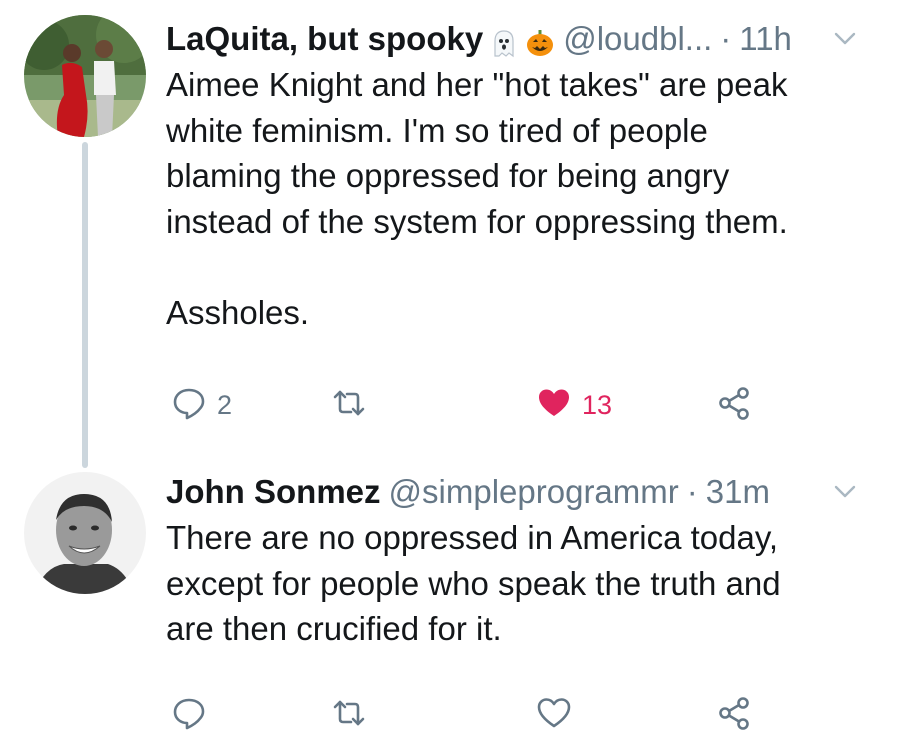 This screenshot has height=753, width=900. What do you see at coordinates (534, 492) in the screenshot?
I see `author-handle: @simpleprogrammr` at bounding box center [534, 492].